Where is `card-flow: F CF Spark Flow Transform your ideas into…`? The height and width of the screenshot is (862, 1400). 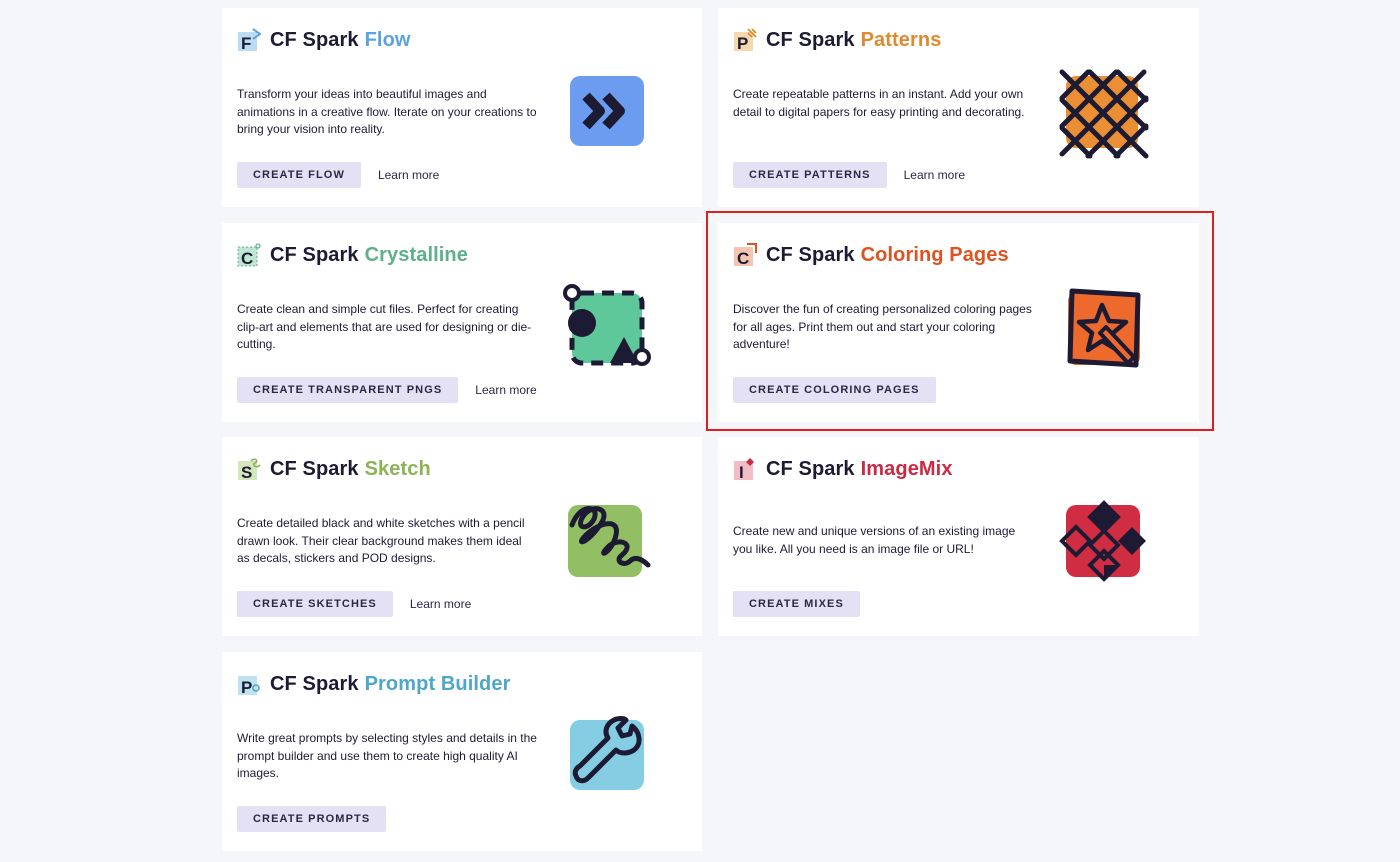 card-flow: F CF Spark Flow Transform your ideas into… is located at coordinates (462, 107).